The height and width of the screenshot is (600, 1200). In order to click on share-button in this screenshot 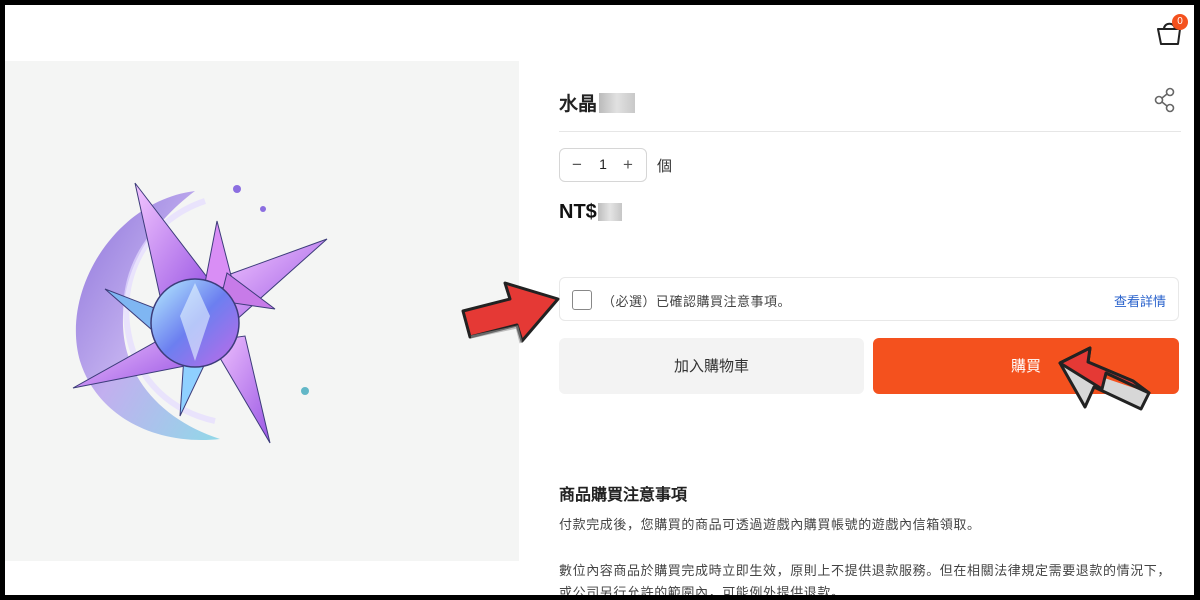, I will do `click(1165, 100)`.